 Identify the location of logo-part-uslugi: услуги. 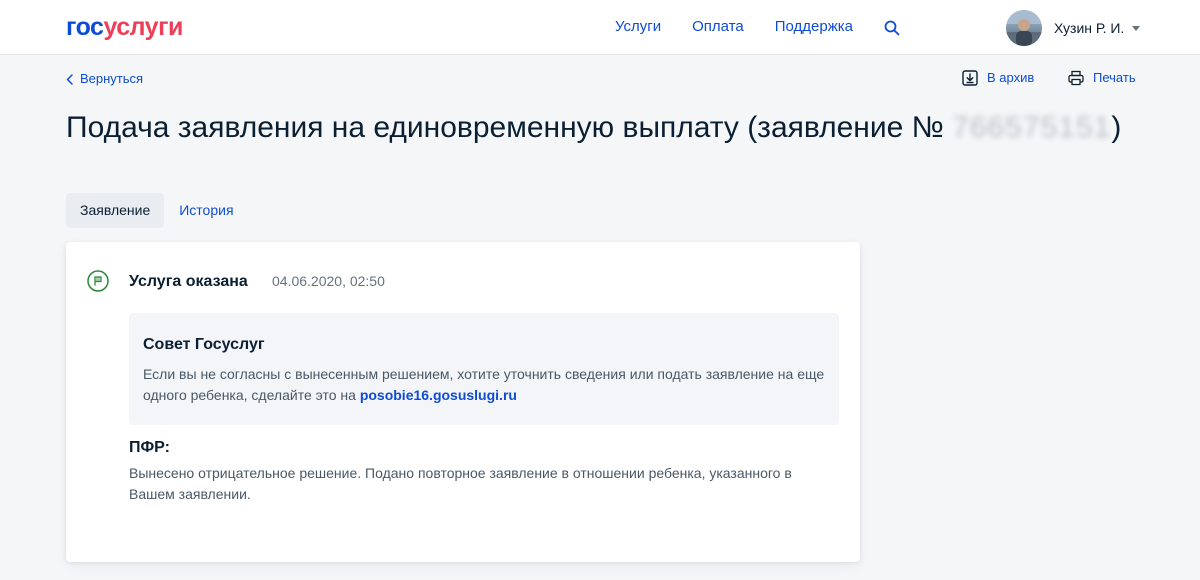
(143, 27).